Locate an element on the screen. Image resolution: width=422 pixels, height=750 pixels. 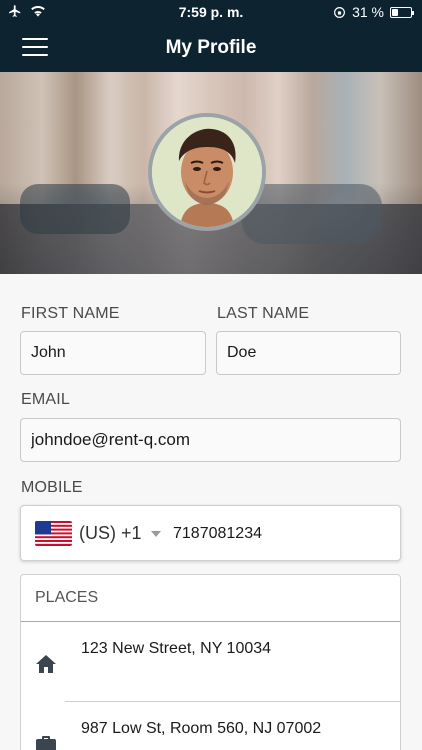
first-name-input is located at coordinates (113, 353).